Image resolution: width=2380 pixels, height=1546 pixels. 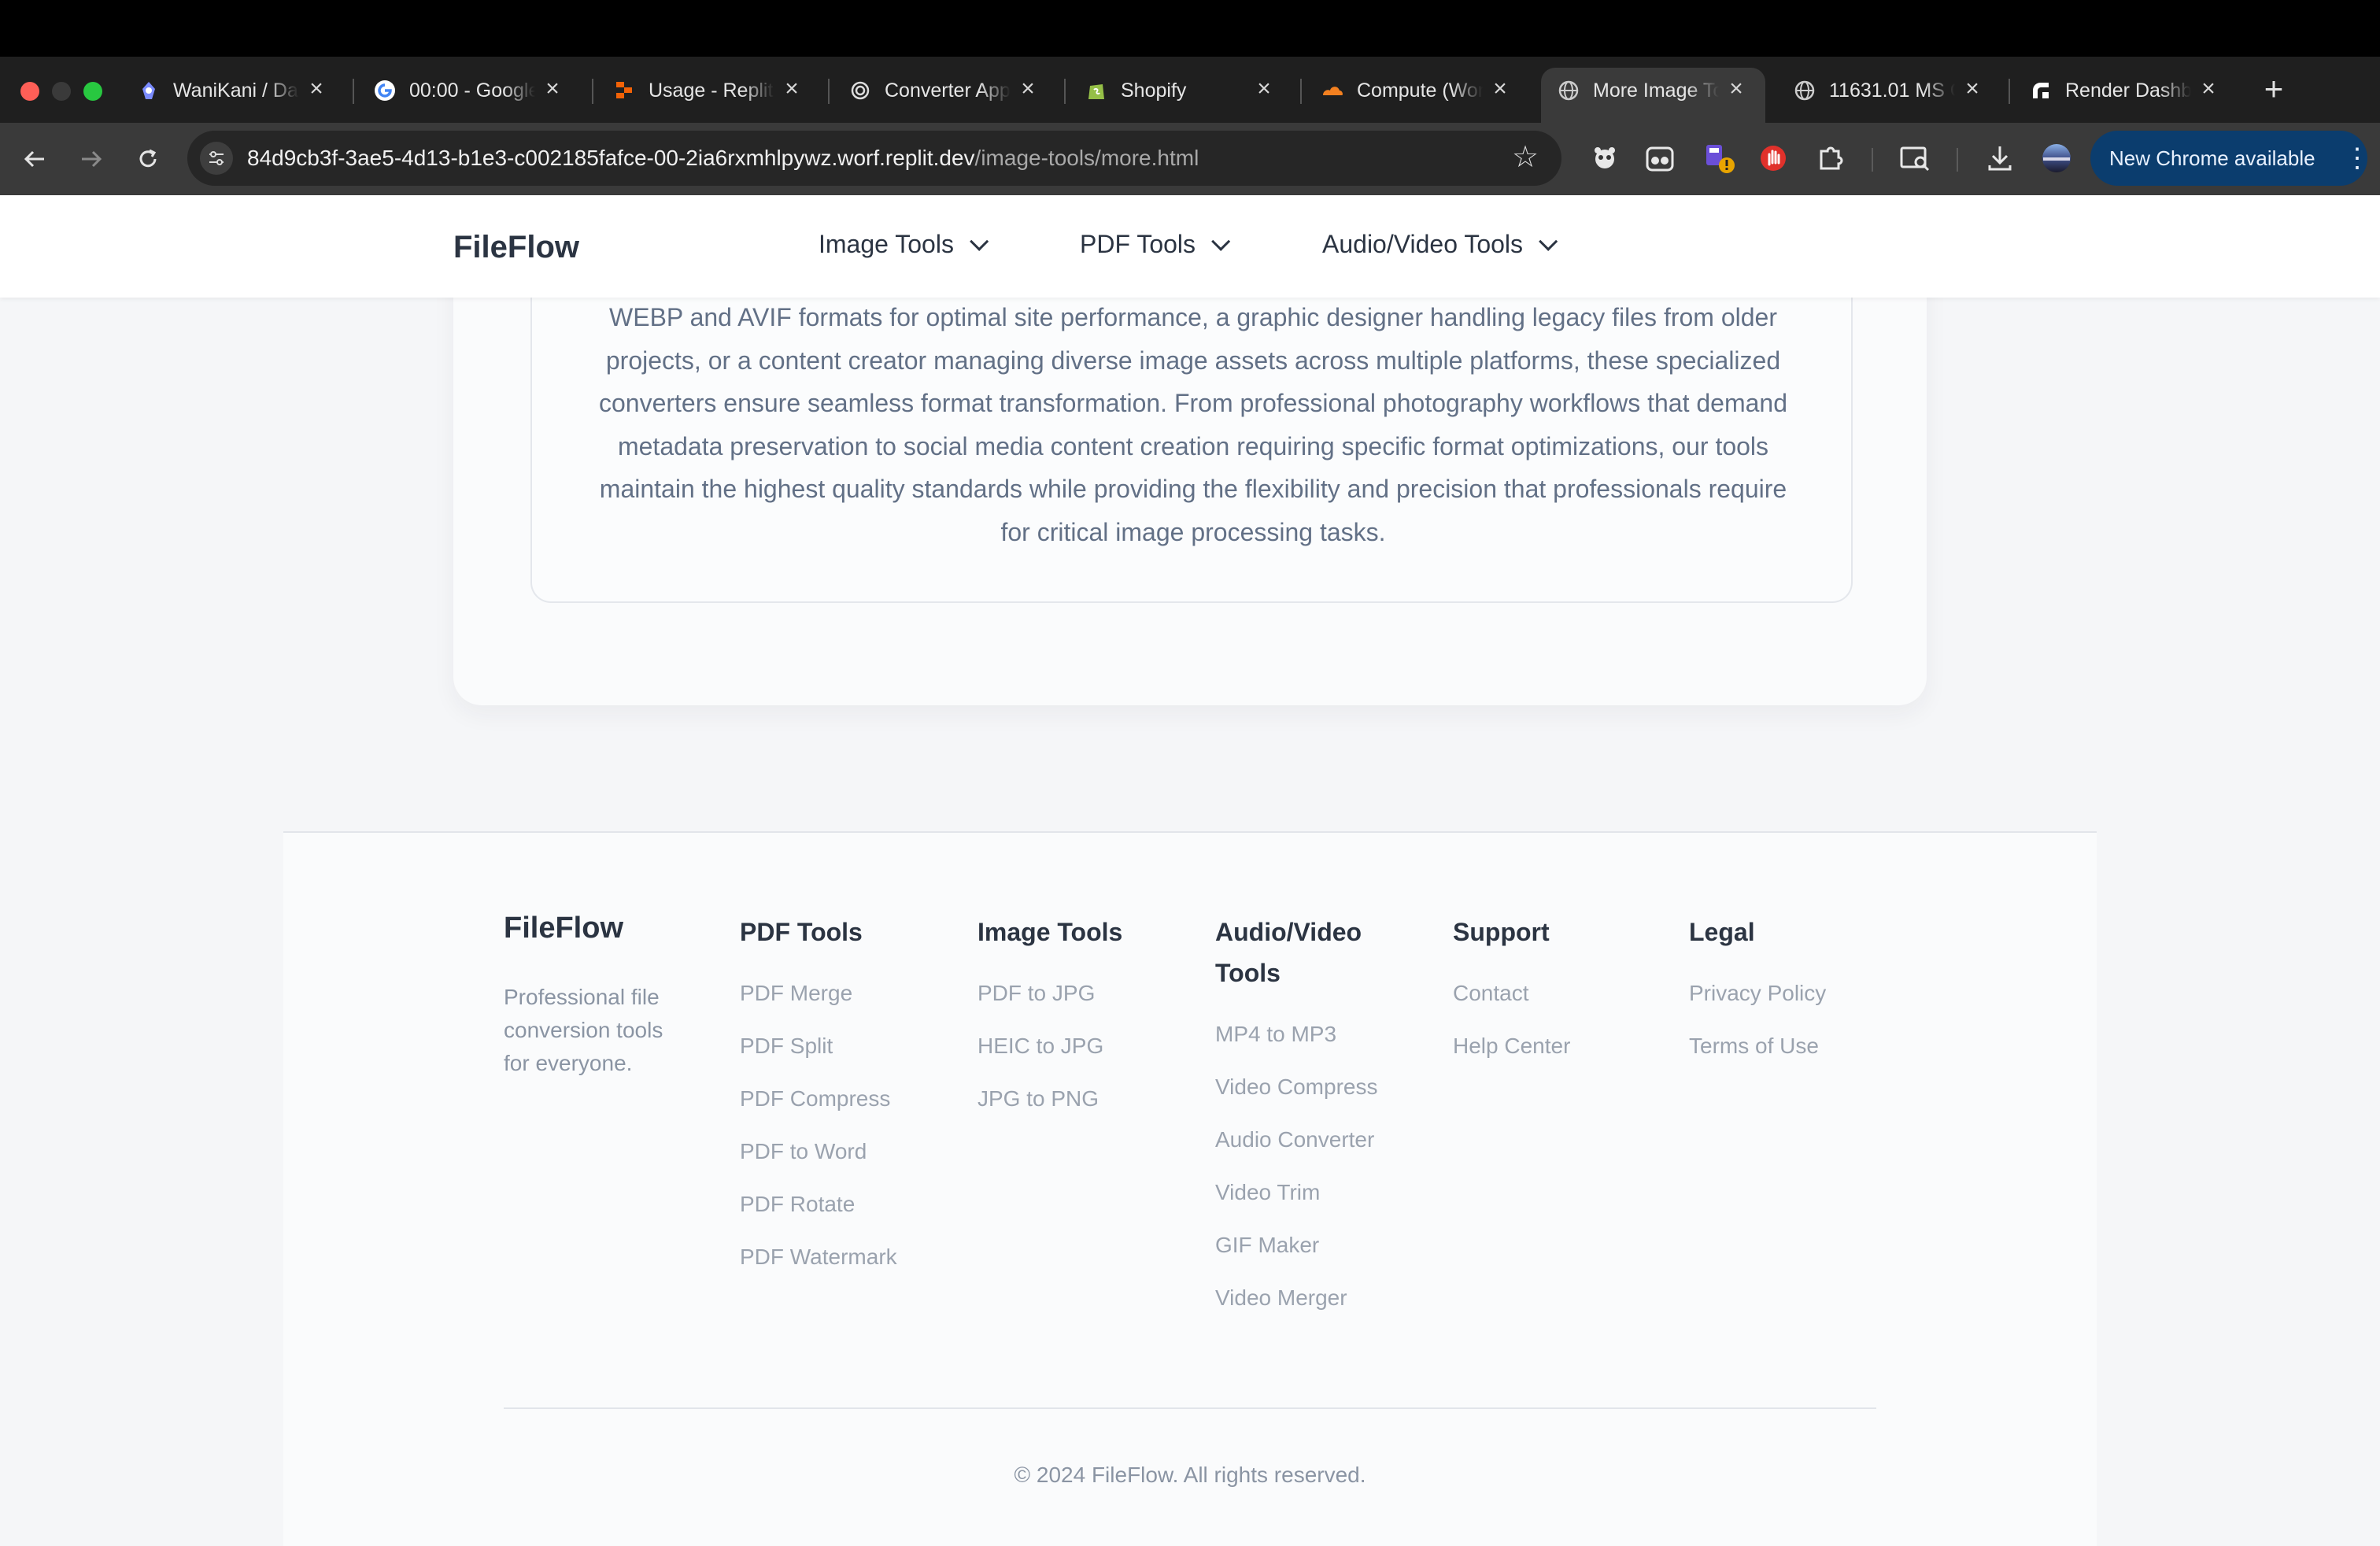 I want to click on bookmark-star-icon: ☆, so click(x=1525, y=157).